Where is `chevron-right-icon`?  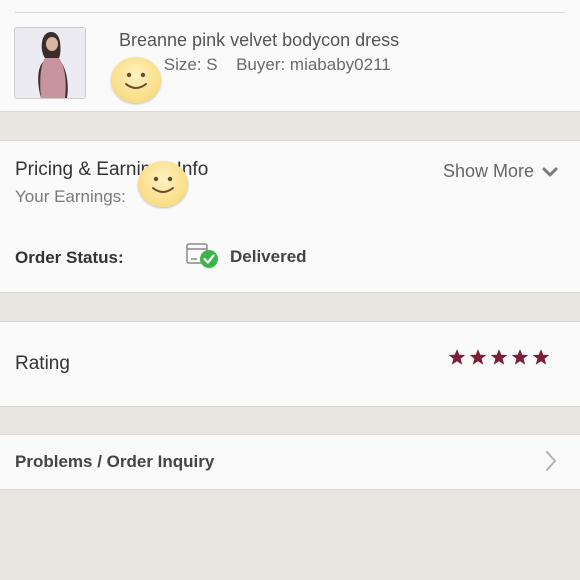
chevron-right-icon is located at coordinates (551, 461).